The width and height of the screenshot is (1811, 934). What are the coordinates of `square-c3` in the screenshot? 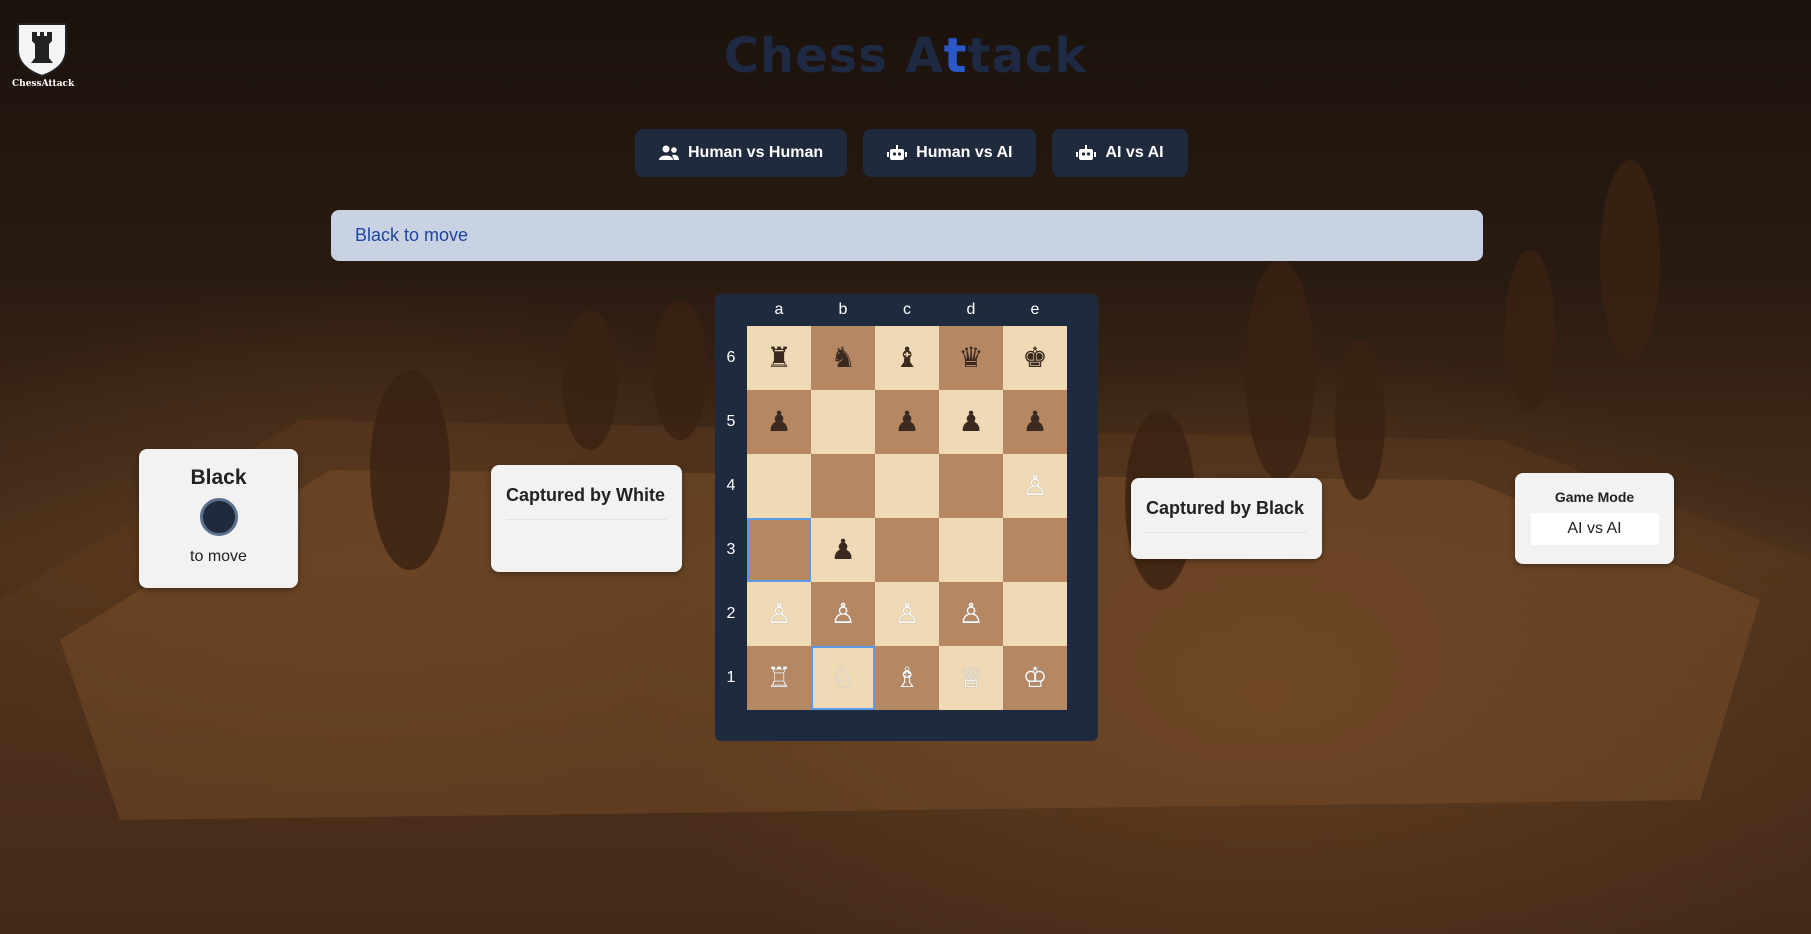 It's located at (907, 550).